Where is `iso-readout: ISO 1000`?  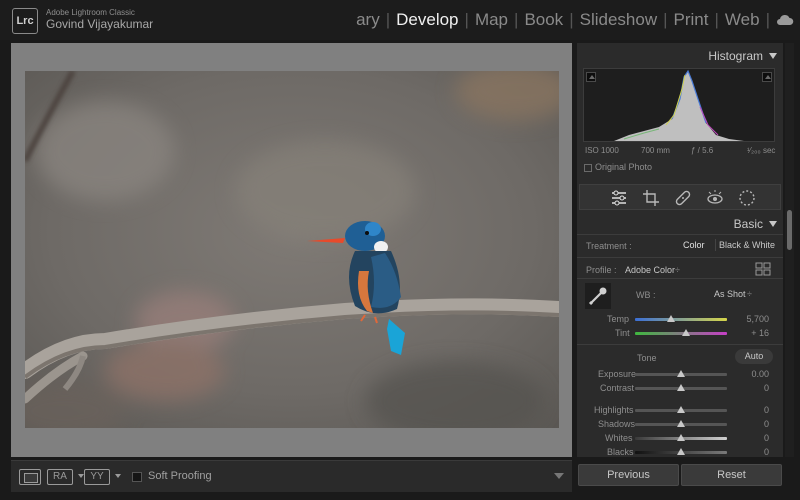
iso-readout: ISO 1000 is located at coordinates (602, 150).